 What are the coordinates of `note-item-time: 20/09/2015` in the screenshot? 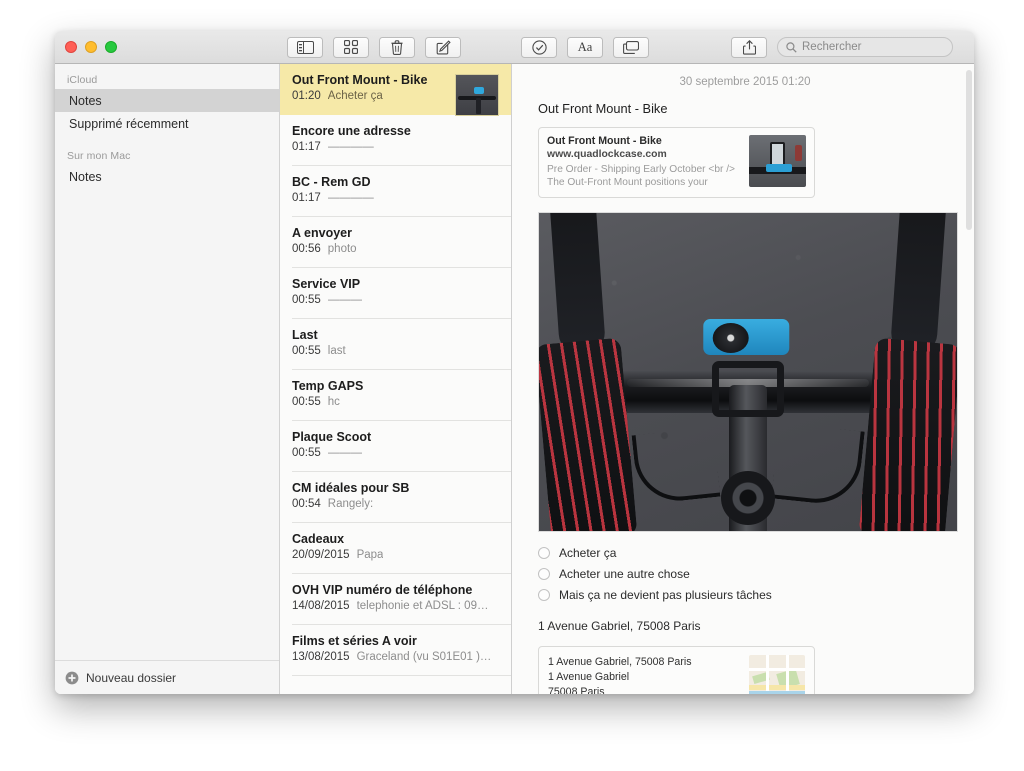 It's located at (321, 555).